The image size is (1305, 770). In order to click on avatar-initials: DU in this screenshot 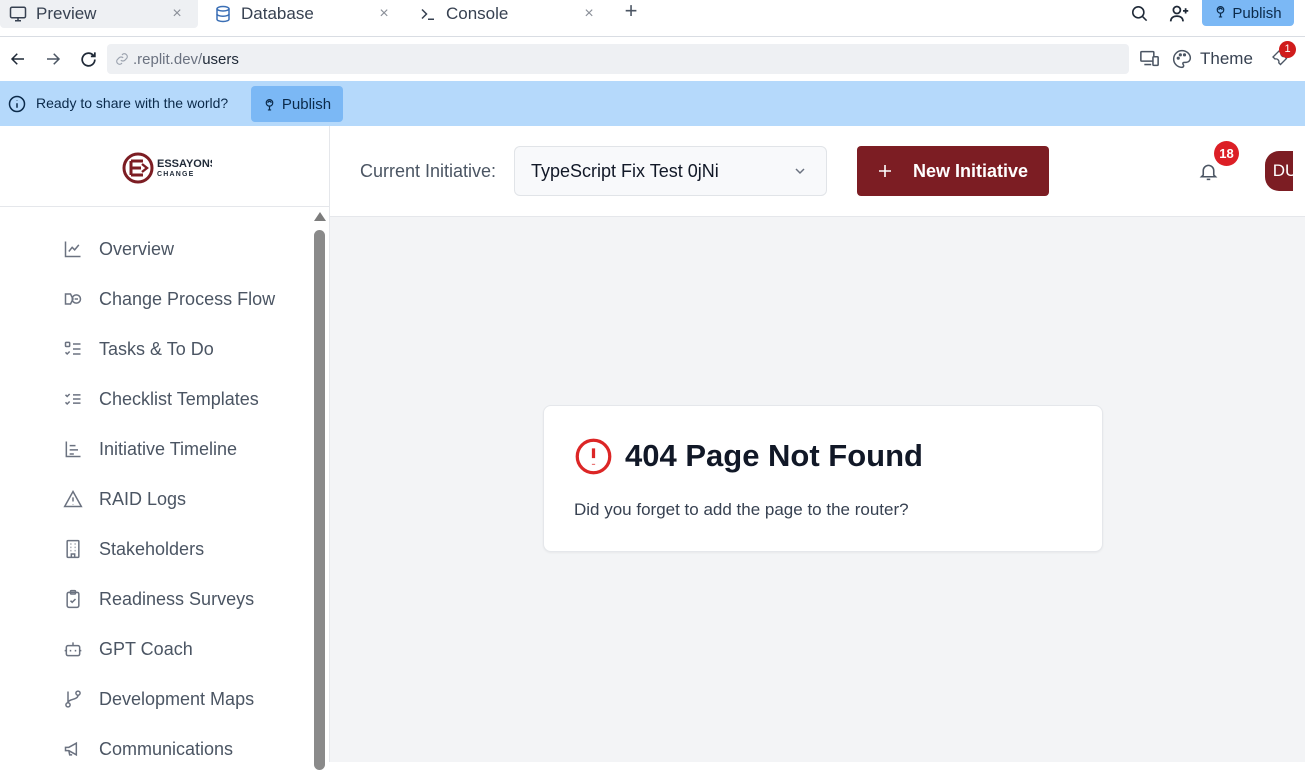, I will do `click(1282, 170)`.